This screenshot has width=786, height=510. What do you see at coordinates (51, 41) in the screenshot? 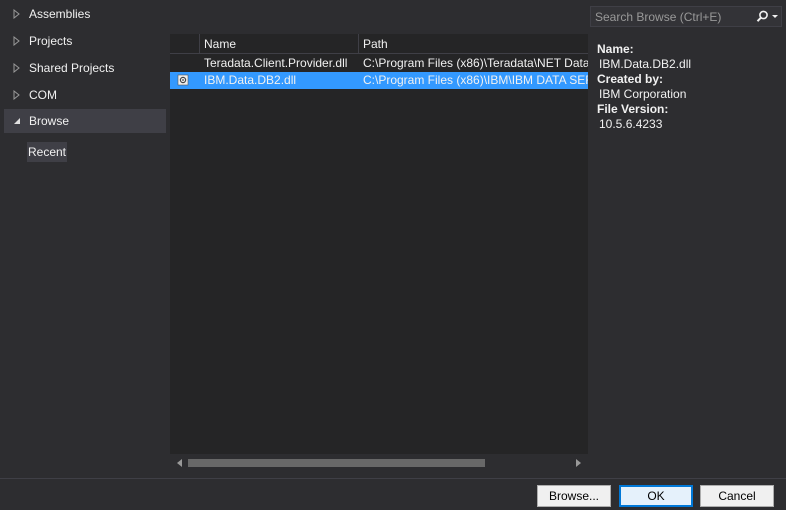
I see `nav-item-label: Projects` at bounding box center [51, 41].